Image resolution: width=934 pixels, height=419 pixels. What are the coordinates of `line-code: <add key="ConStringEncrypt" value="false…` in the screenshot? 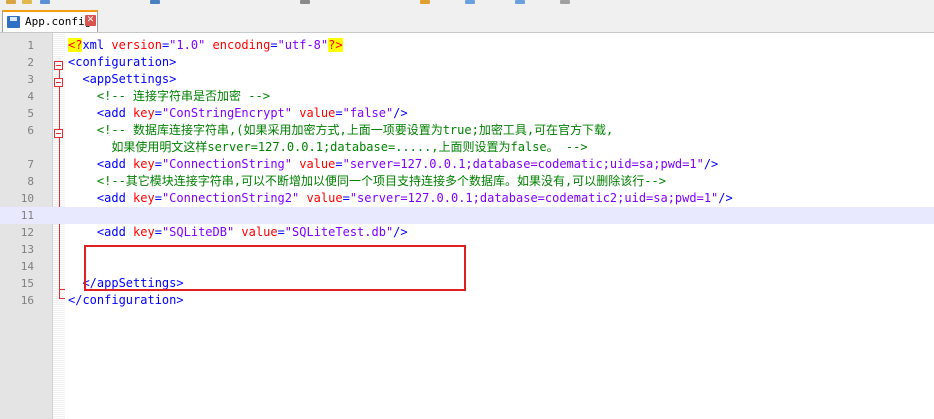 It's located at (238, 113).